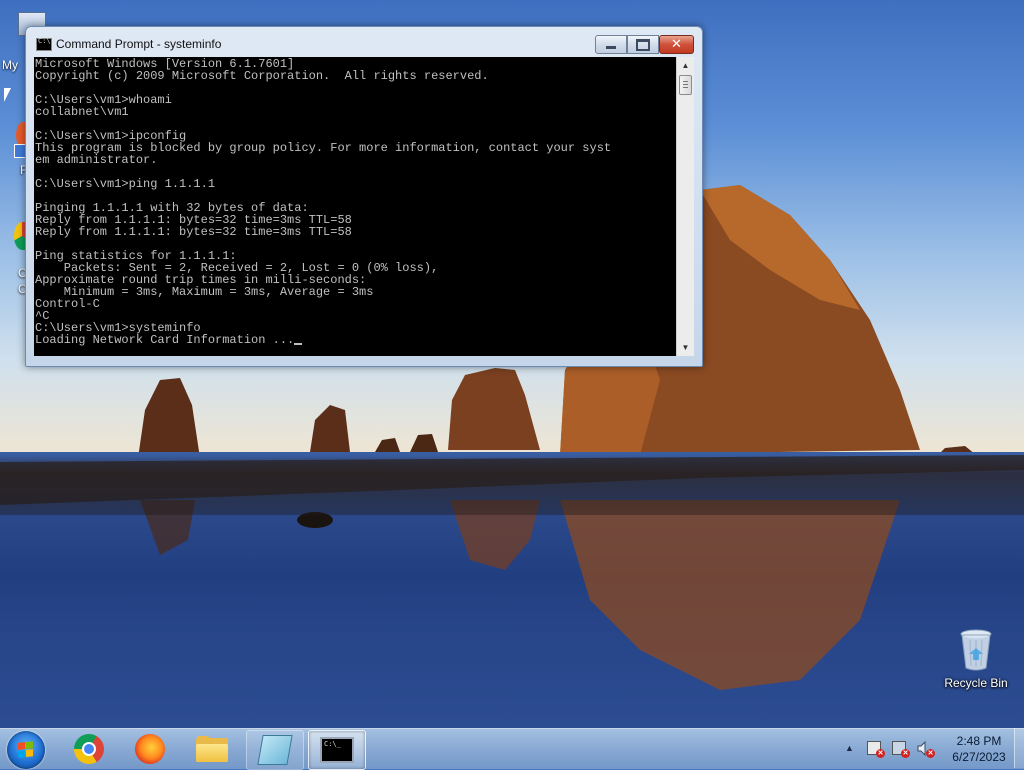  I want to click on maximize-button, so click(643, 44).